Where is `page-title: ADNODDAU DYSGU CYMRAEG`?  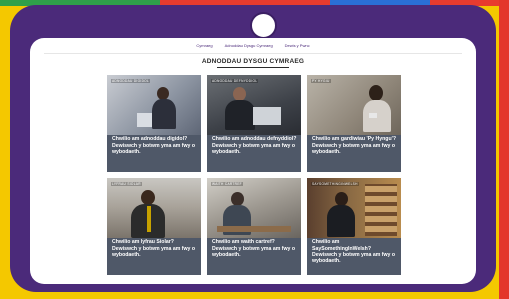
page-title: ADNODDAU DYSGU CYMRAEG is located at coordinates (253, 61).